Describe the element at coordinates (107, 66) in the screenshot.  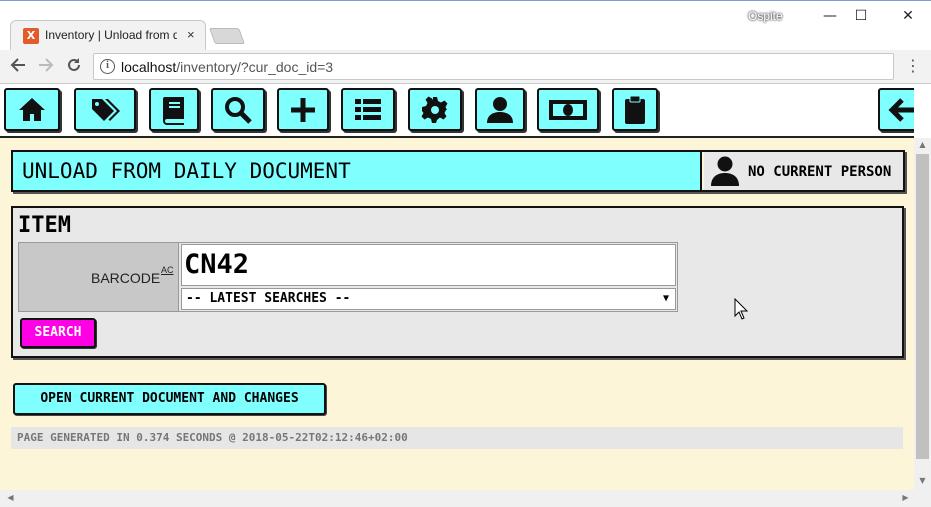
I see `info-icon: i` at that location.